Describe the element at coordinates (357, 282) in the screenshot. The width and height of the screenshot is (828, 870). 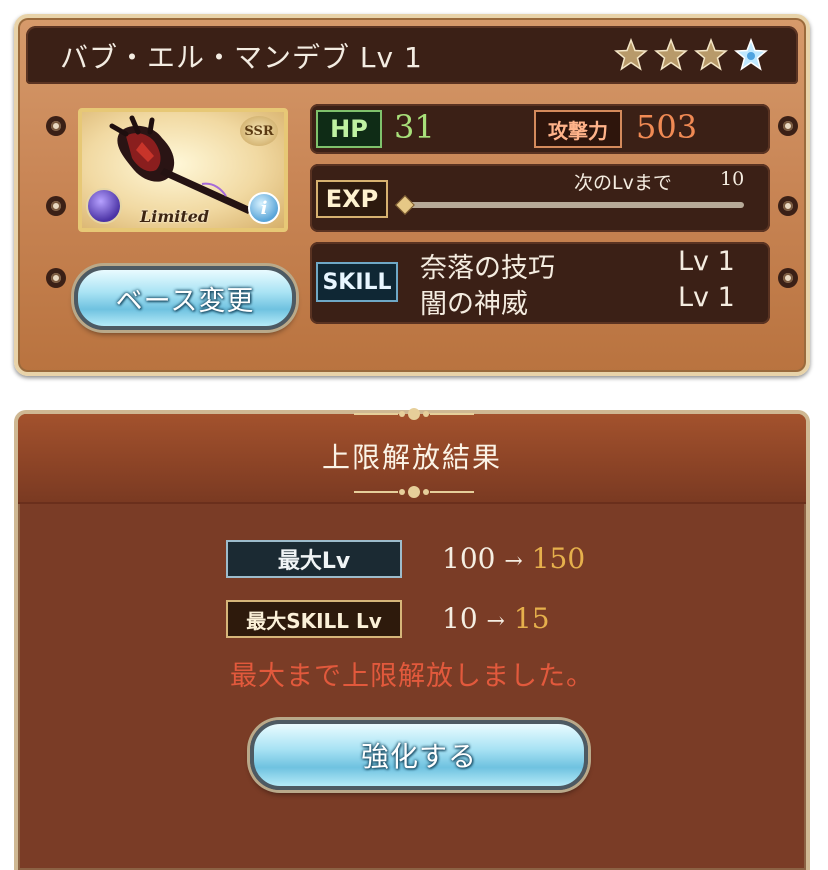
I see `skill-label: SKILL` at that location.